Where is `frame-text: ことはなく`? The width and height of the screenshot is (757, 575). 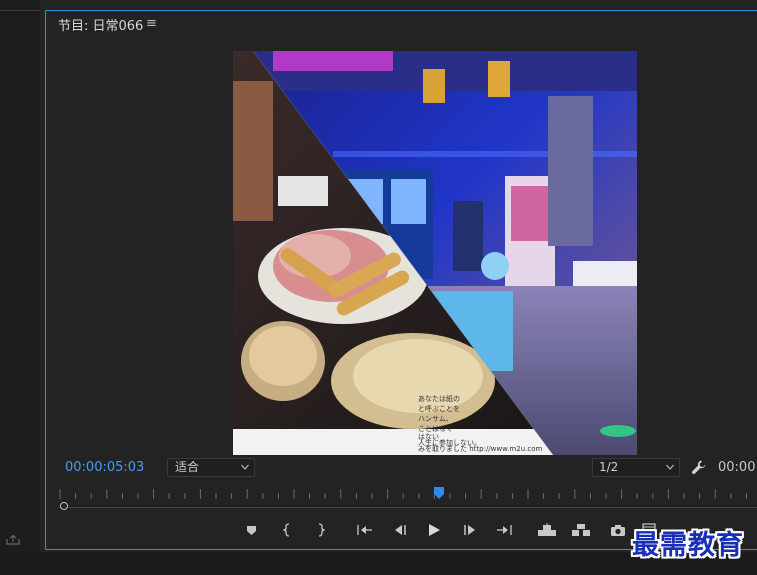 frame-text: ことはなく is located at coordinates (435, 429).